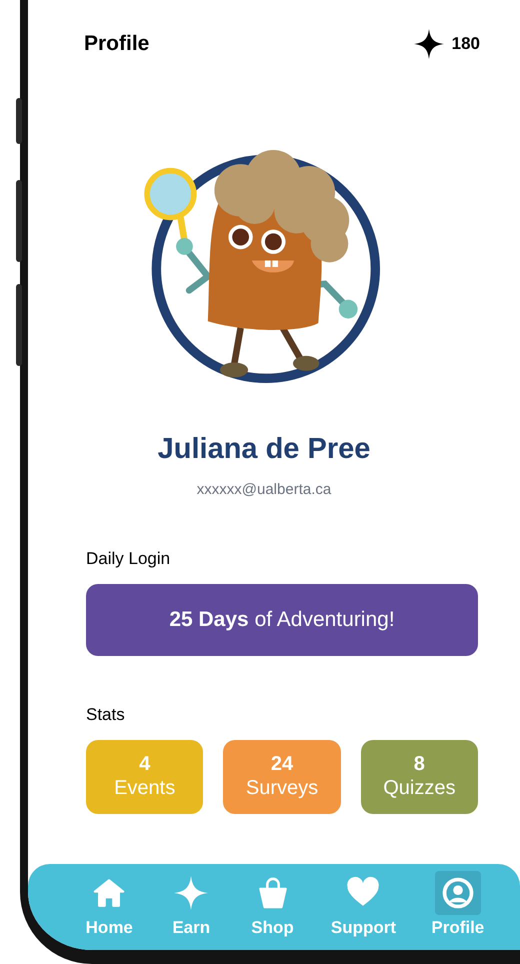  What do you see at coordinates (128, 558) in the screenshot?
I see `section-label: Daily Login` at bounding box center [128, 558].